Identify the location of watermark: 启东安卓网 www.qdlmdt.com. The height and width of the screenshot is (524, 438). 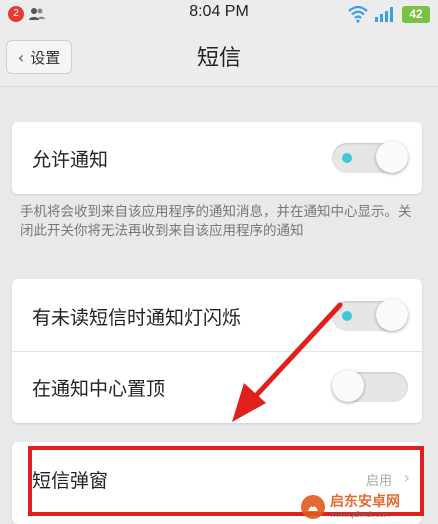
(369, 507).